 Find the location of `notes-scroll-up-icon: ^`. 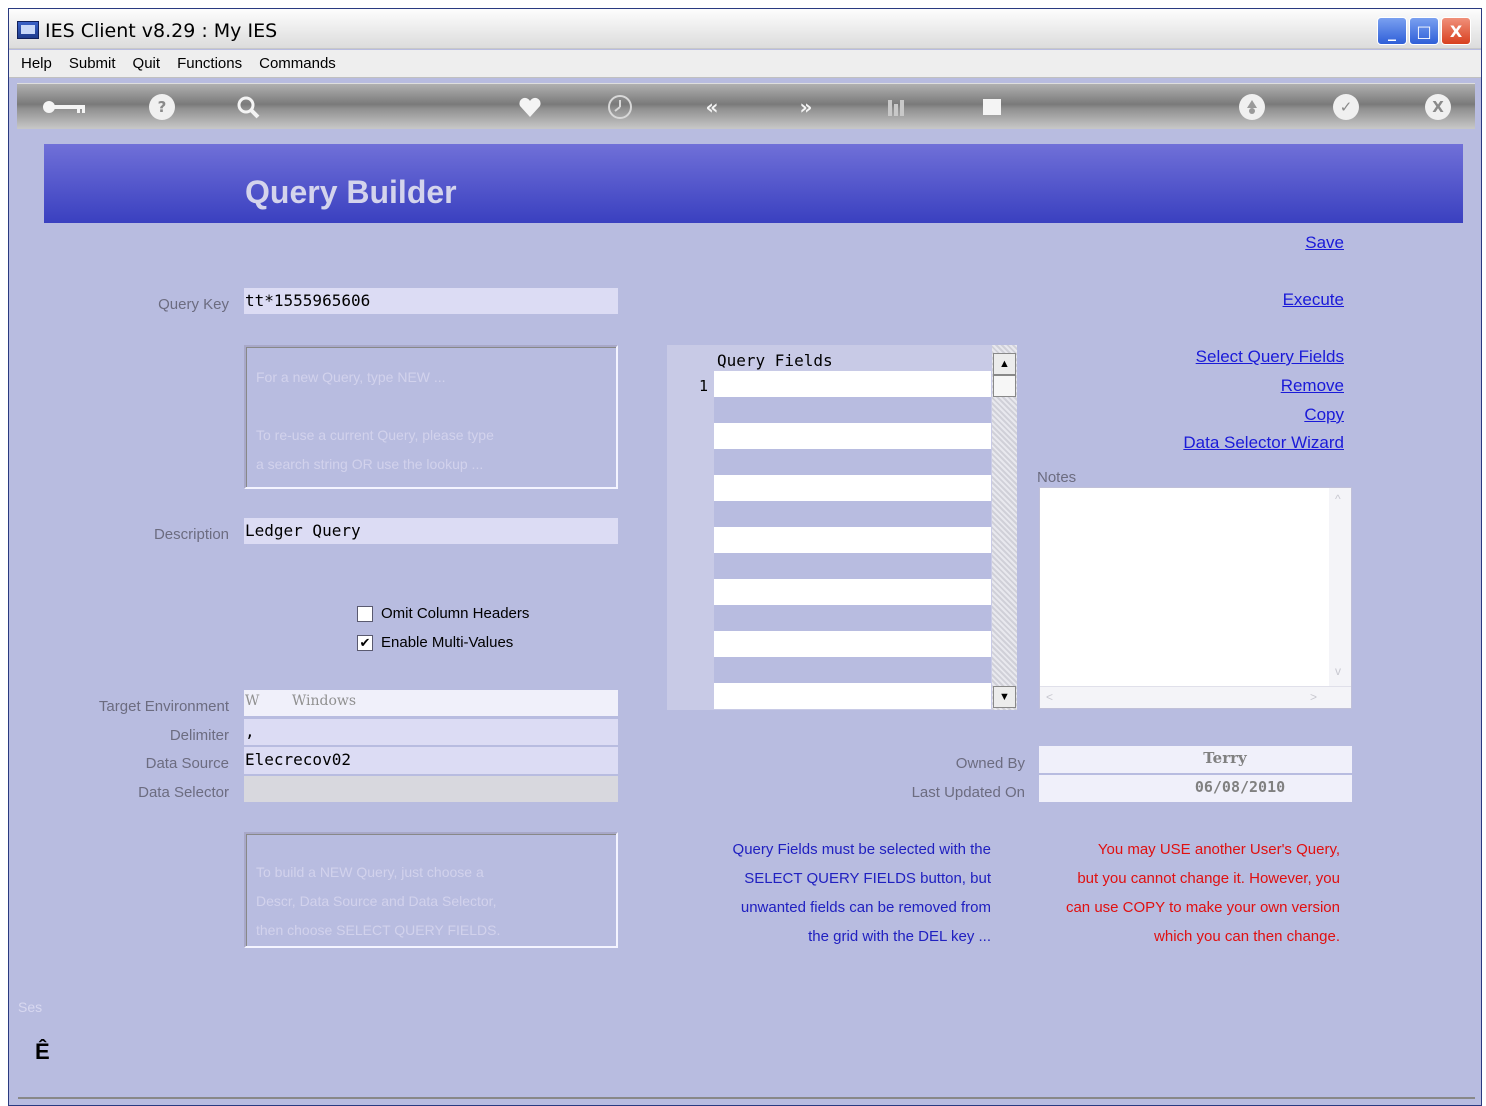

notes-scroll-up-icon: ^ is located at coordinates (1338, 499).